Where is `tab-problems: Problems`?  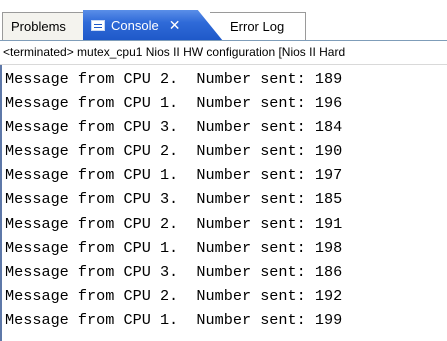 tab-problems: Problems is located at coordinates (43, 26).